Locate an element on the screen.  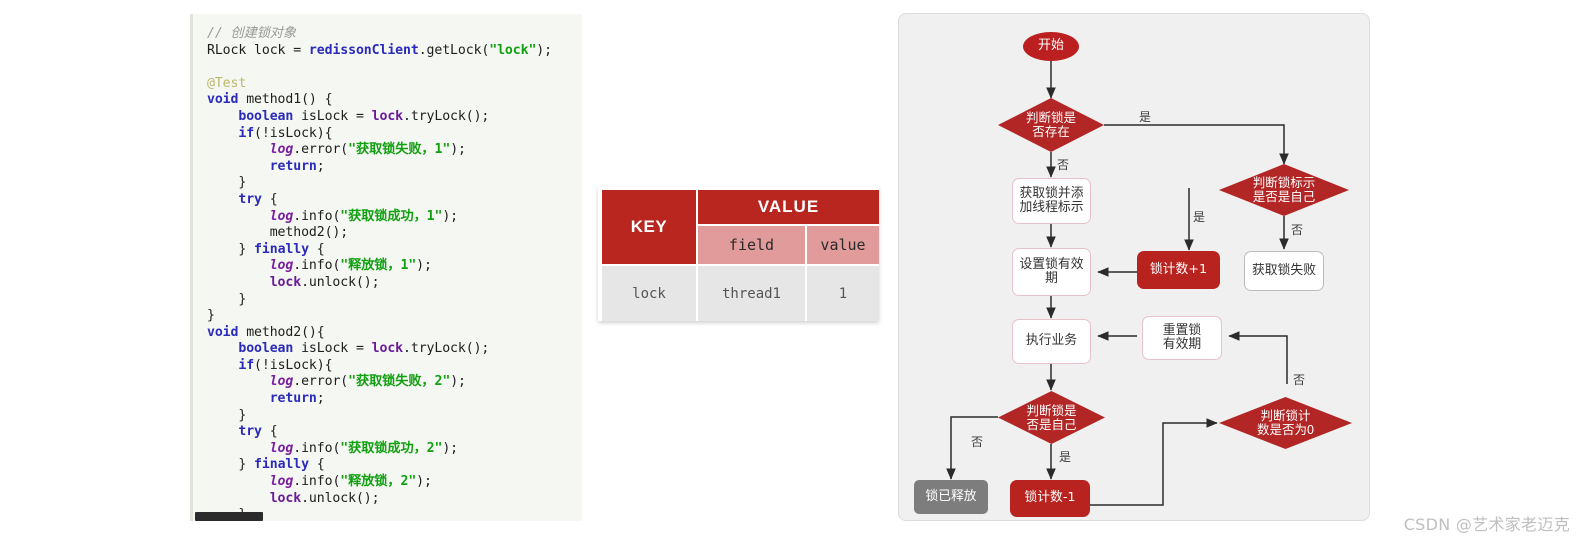
flow-node-check-lock-exists: 判断锁是 否存在 is located at coordinates (1051, 125).